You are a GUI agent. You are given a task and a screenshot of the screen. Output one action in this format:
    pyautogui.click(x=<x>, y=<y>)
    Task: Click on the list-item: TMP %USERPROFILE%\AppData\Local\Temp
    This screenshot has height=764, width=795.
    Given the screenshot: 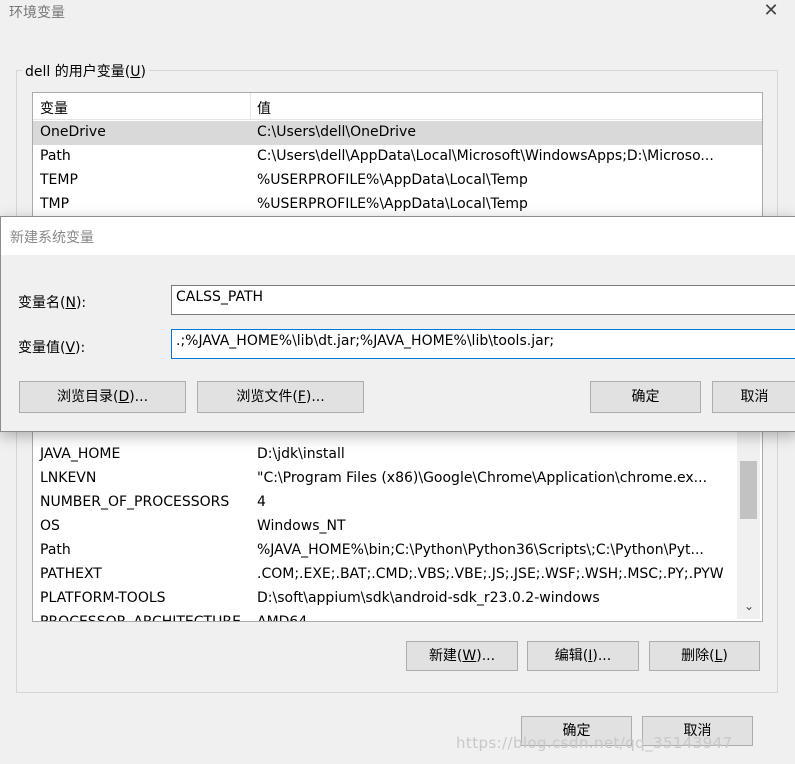 What is the action you would take?
    pyautogui.click(x=397, y=205)
    